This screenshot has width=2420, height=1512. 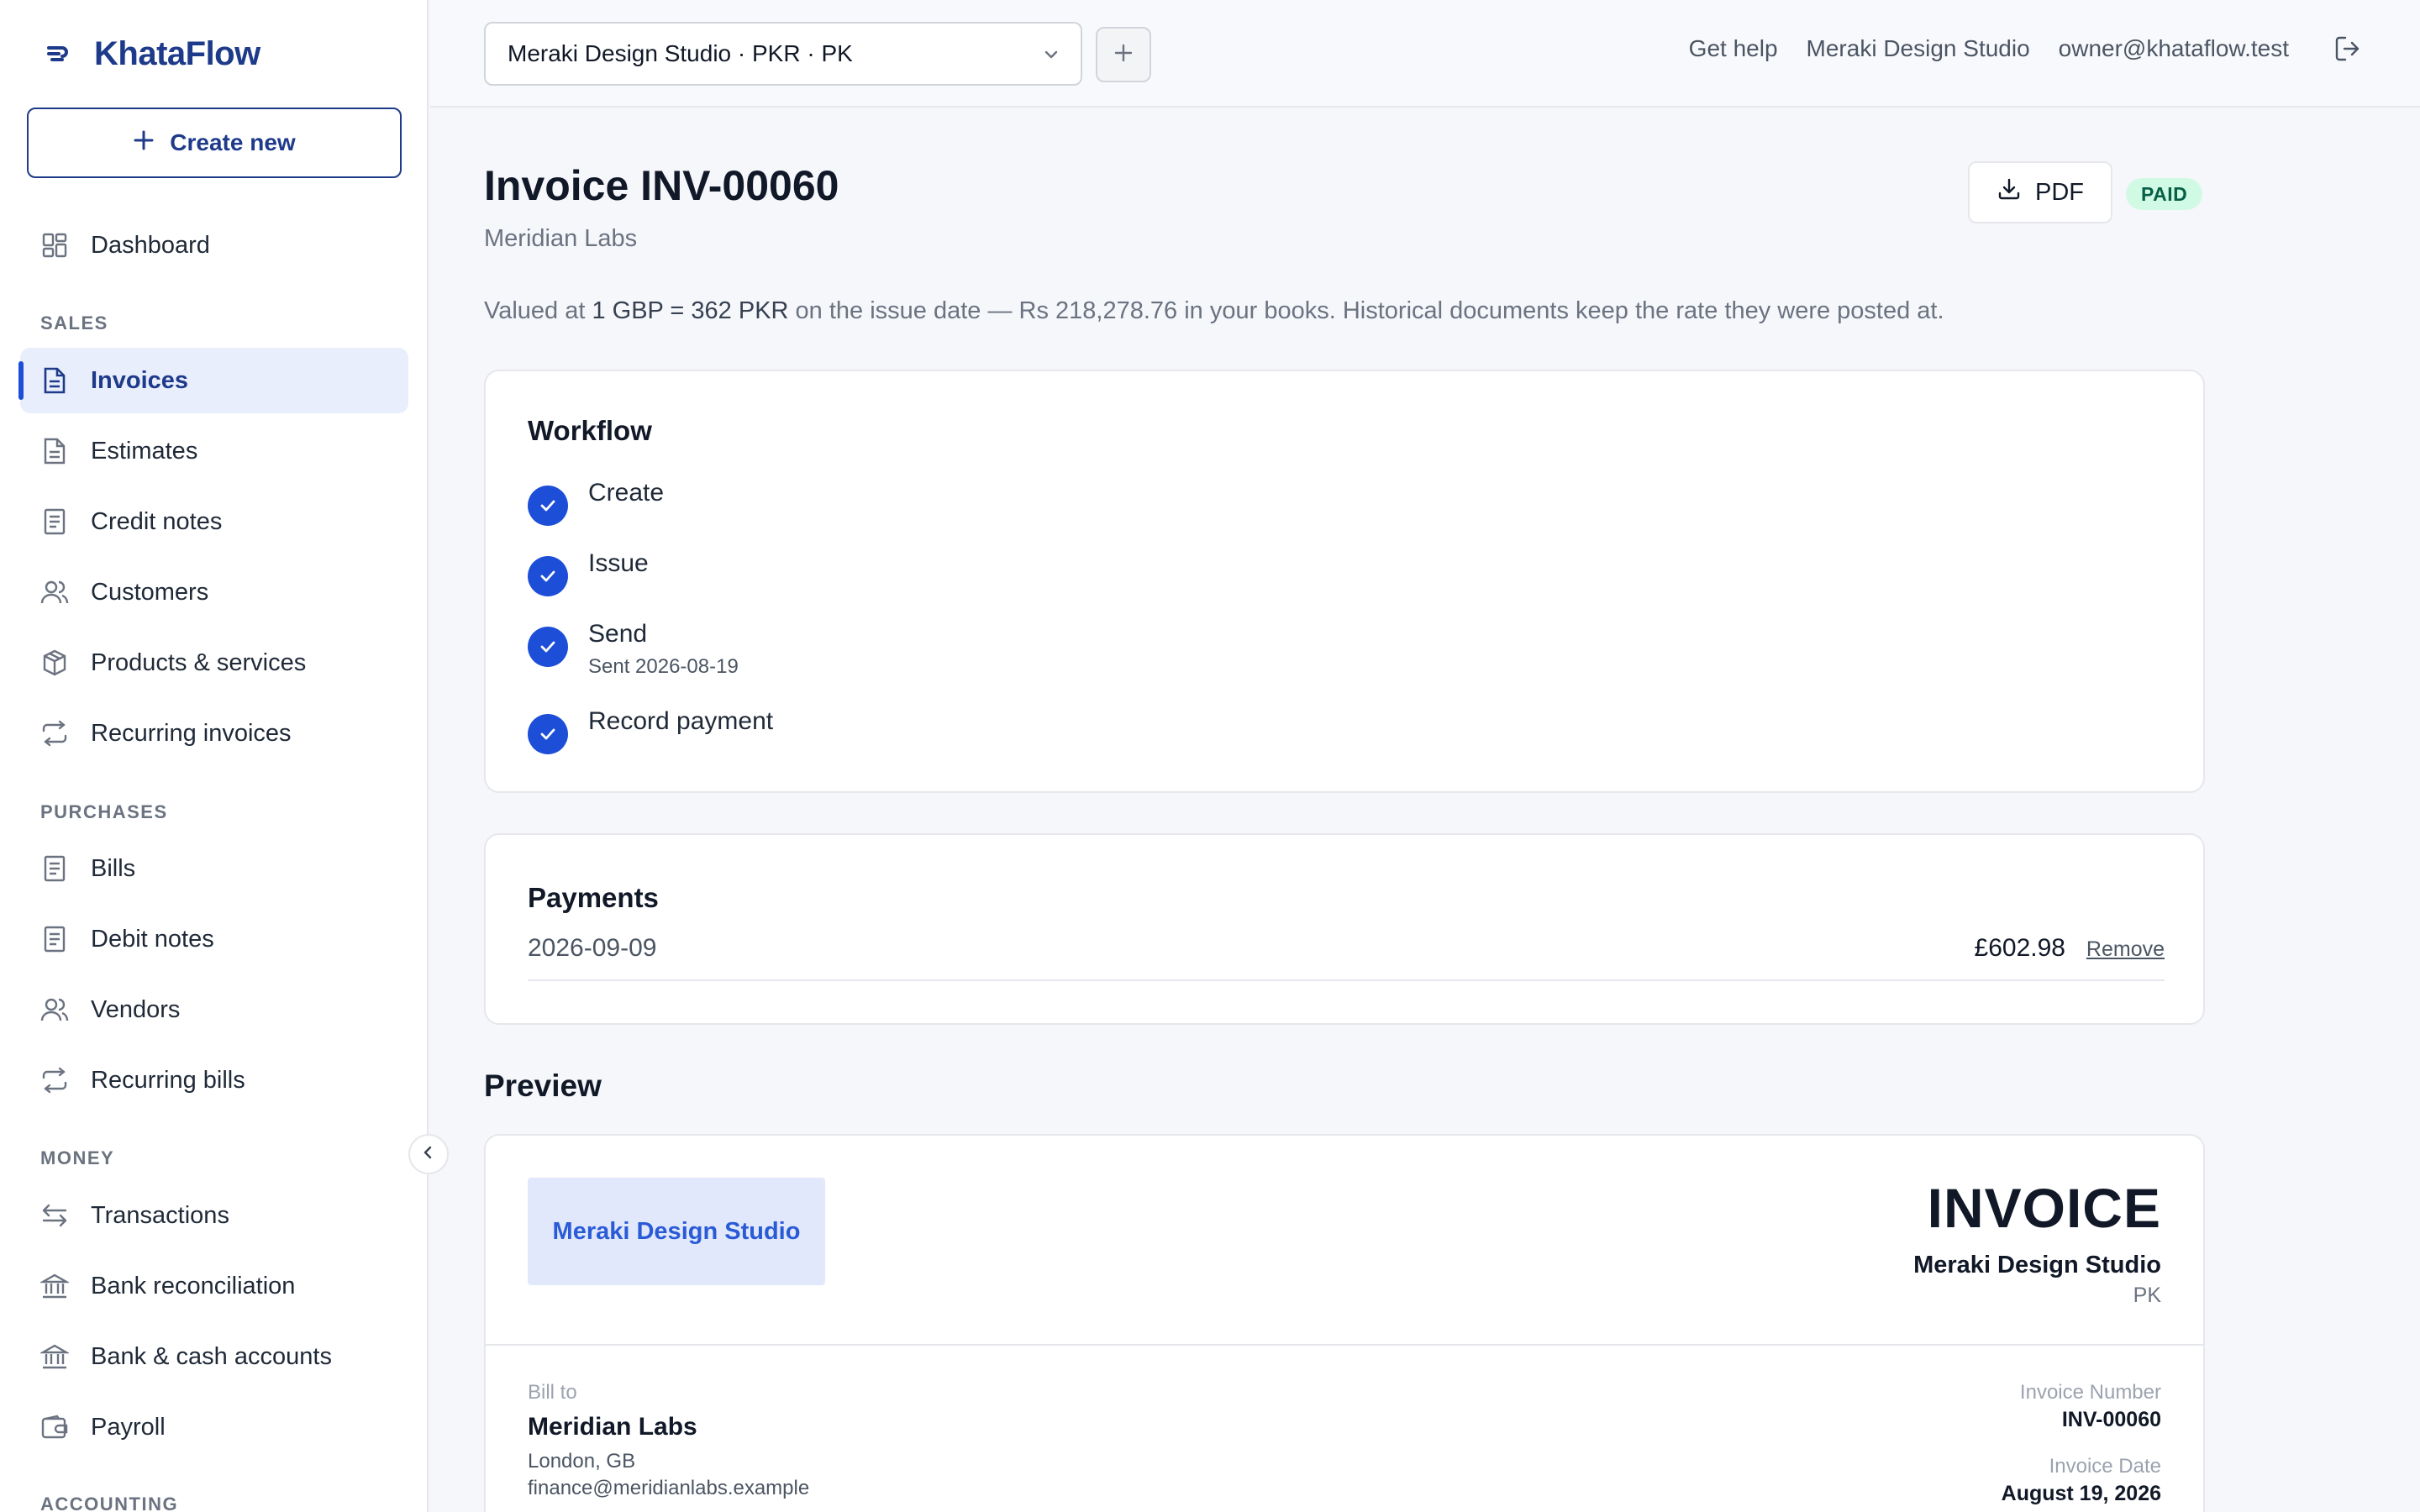 What do you see at coordinates (2044, 1208) in the screenshot?
I see `invoice-heading: INVOICE` at bounding box center [2044, 1208].